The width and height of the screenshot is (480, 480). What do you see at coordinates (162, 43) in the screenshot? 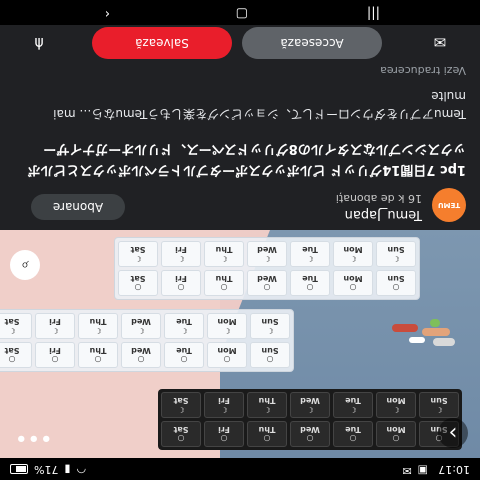
I see `save-button: Salvează` at bounding box center [162, 43].